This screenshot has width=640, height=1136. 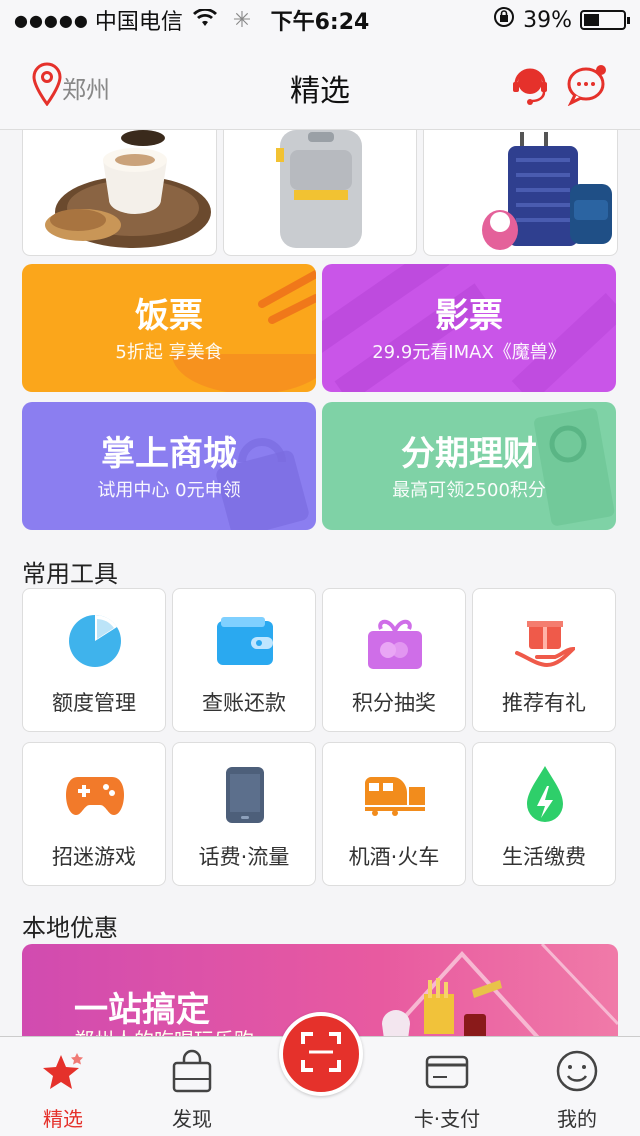 I want to click on tab-label: 精选, so click(x=63, y=1119).